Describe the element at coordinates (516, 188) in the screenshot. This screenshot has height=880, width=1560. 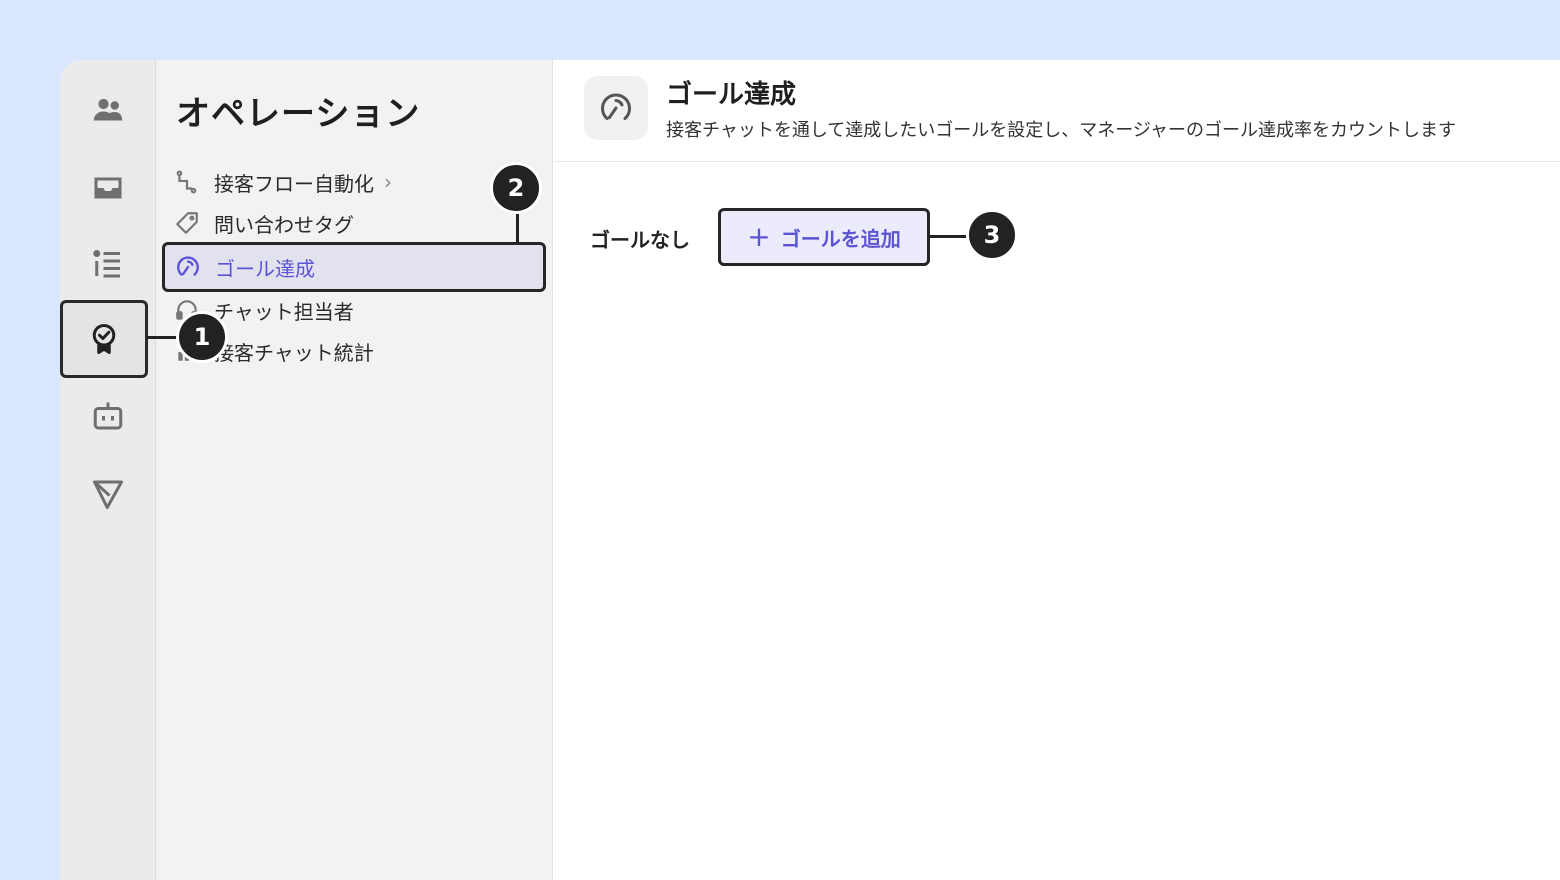
I see `callout-badge: 2` at that location.